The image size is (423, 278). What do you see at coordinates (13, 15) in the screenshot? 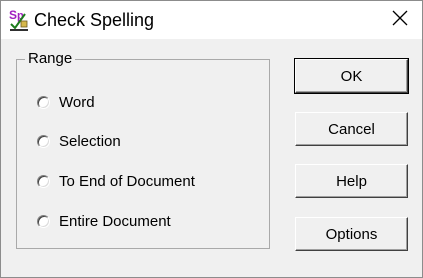
I see `svg-text: S` at bounding box center [13, 15].